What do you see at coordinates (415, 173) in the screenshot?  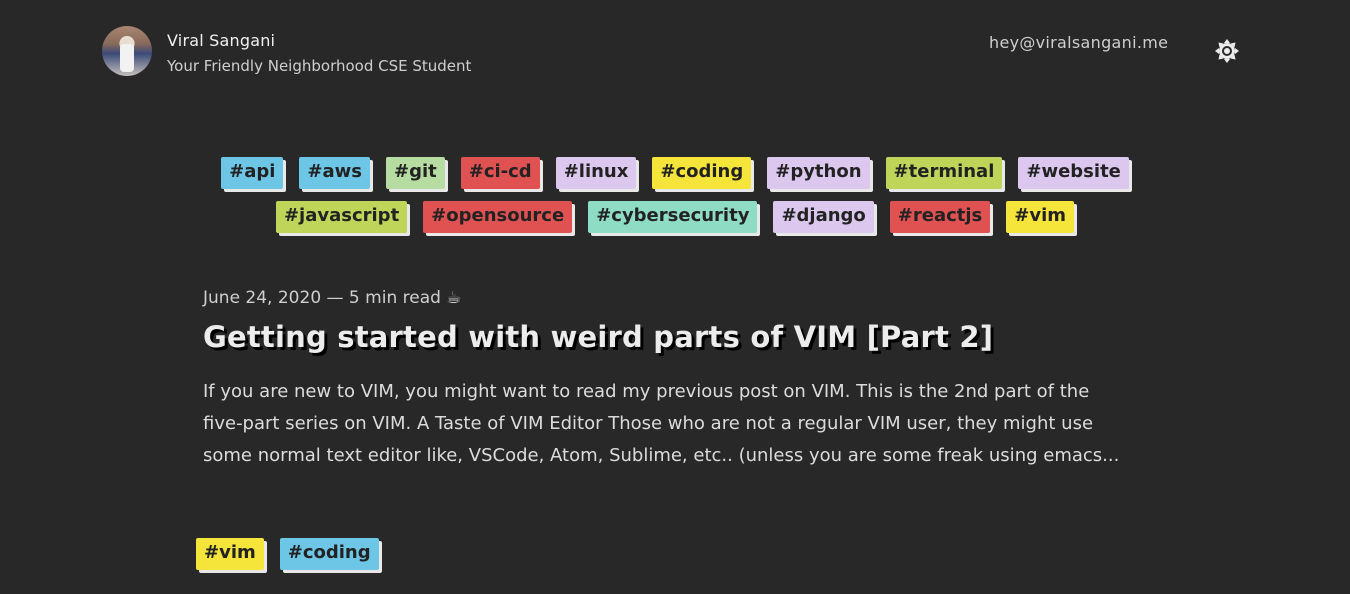 I see `tag-git: #git` at bounding box center [415, 173].